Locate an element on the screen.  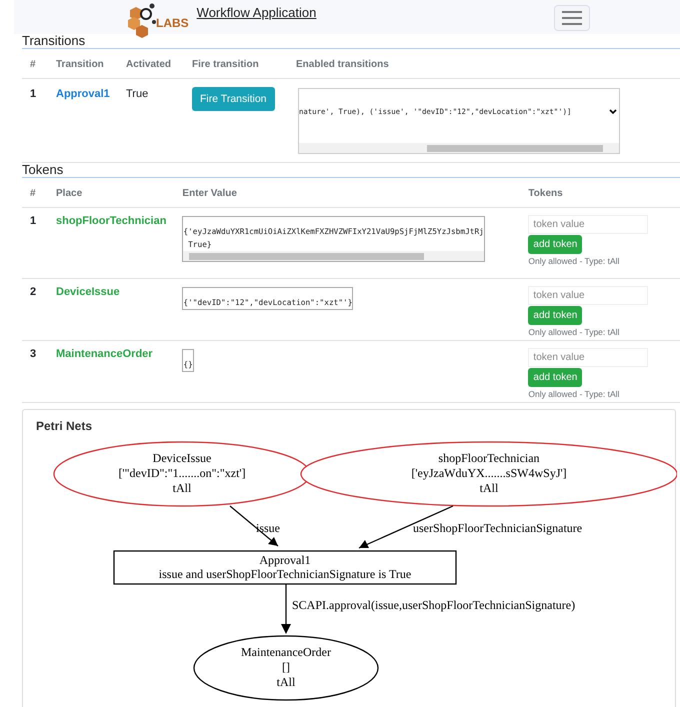
menu-icon is located at coordinates (572, 18).